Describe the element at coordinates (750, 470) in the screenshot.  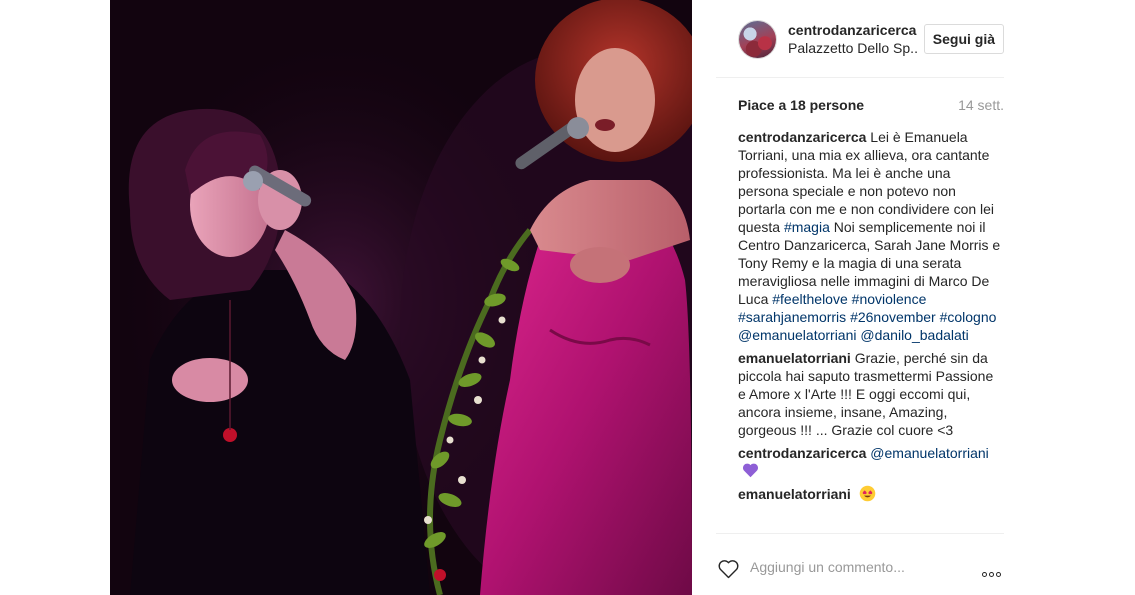
I see `purple-heart-icon` at that location.